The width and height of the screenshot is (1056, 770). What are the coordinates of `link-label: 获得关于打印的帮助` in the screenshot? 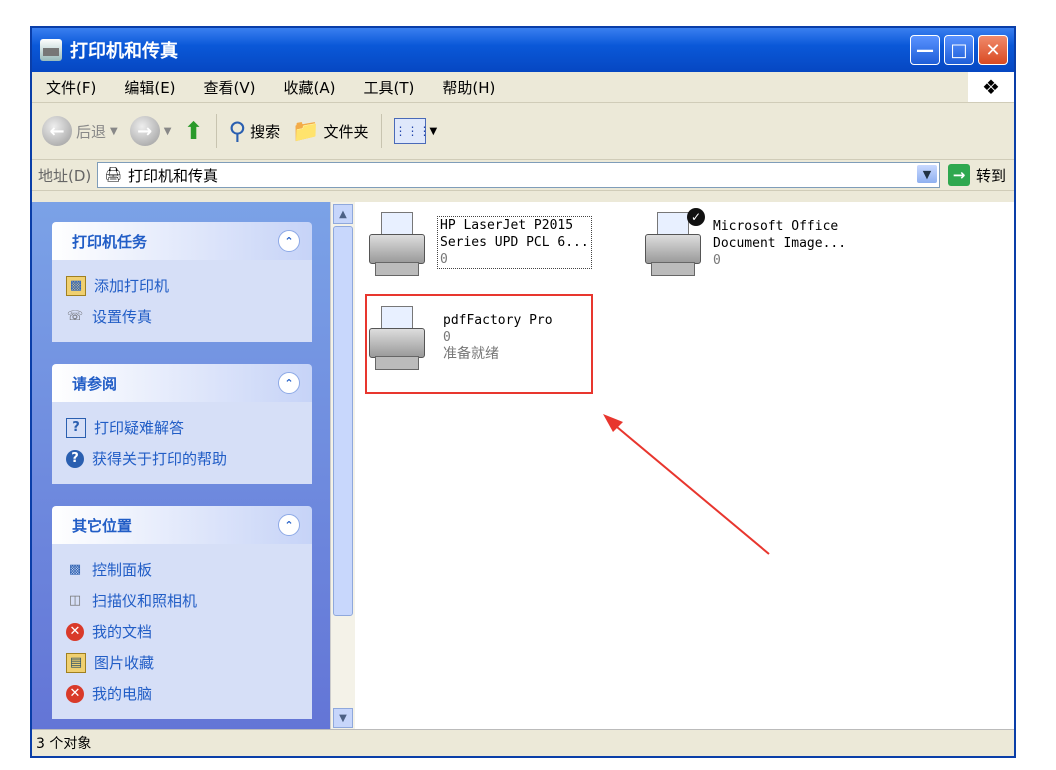 It's located at (160, 459).